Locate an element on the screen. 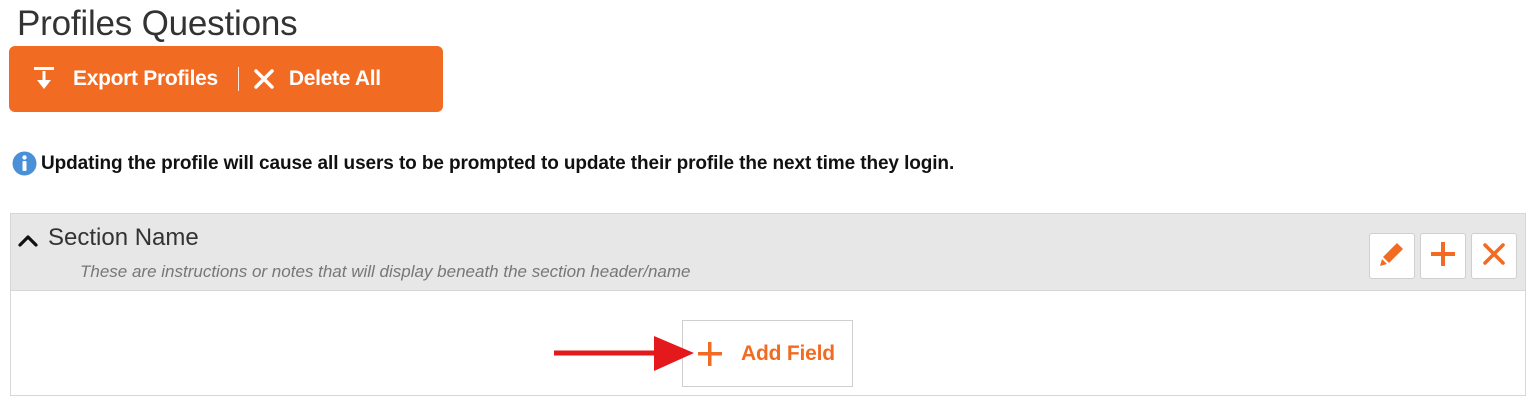 The image size is (1531, 404). section-name: Section Name is located at coordinates (123, 237).